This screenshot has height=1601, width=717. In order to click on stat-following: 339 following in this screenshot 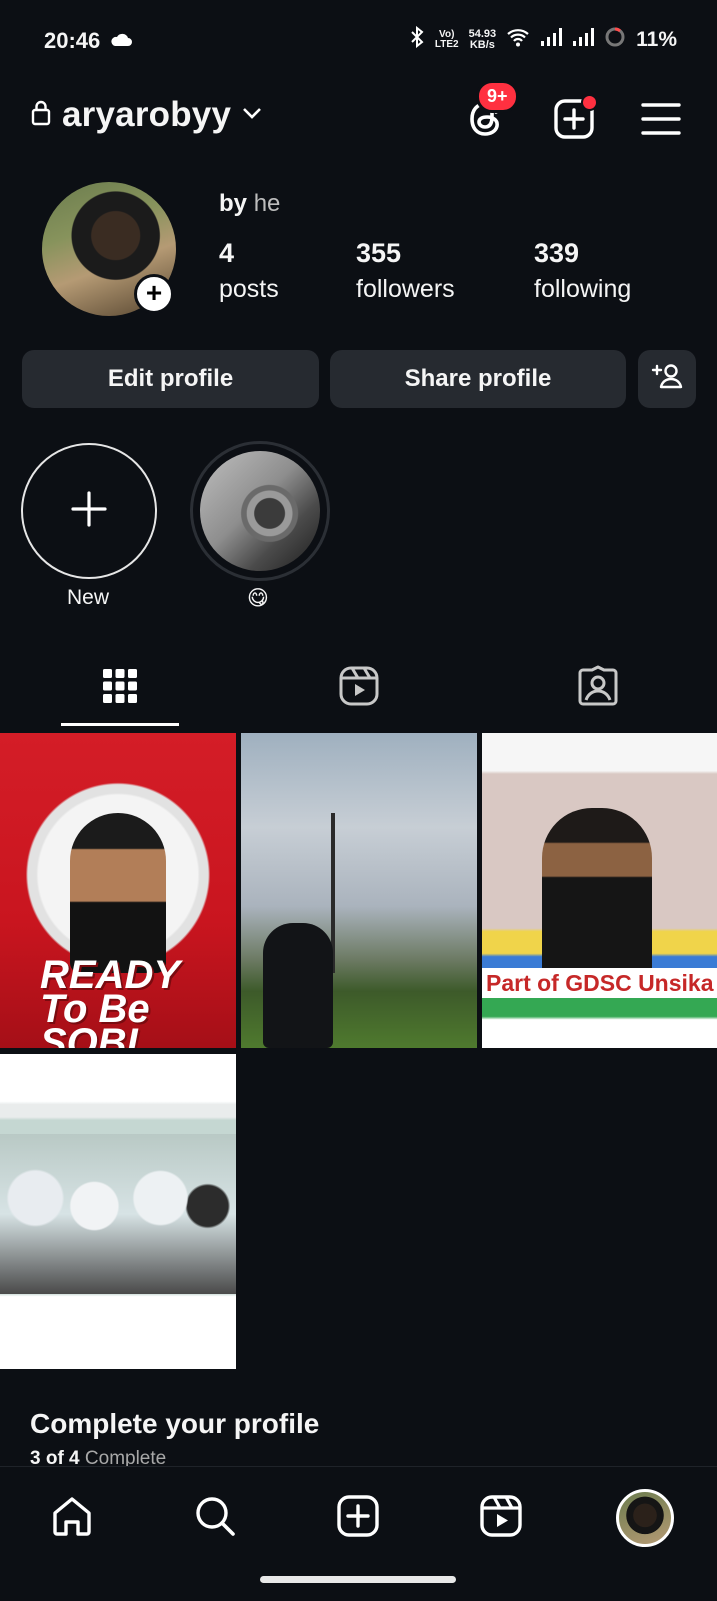, I will do `click(582, 271)`.